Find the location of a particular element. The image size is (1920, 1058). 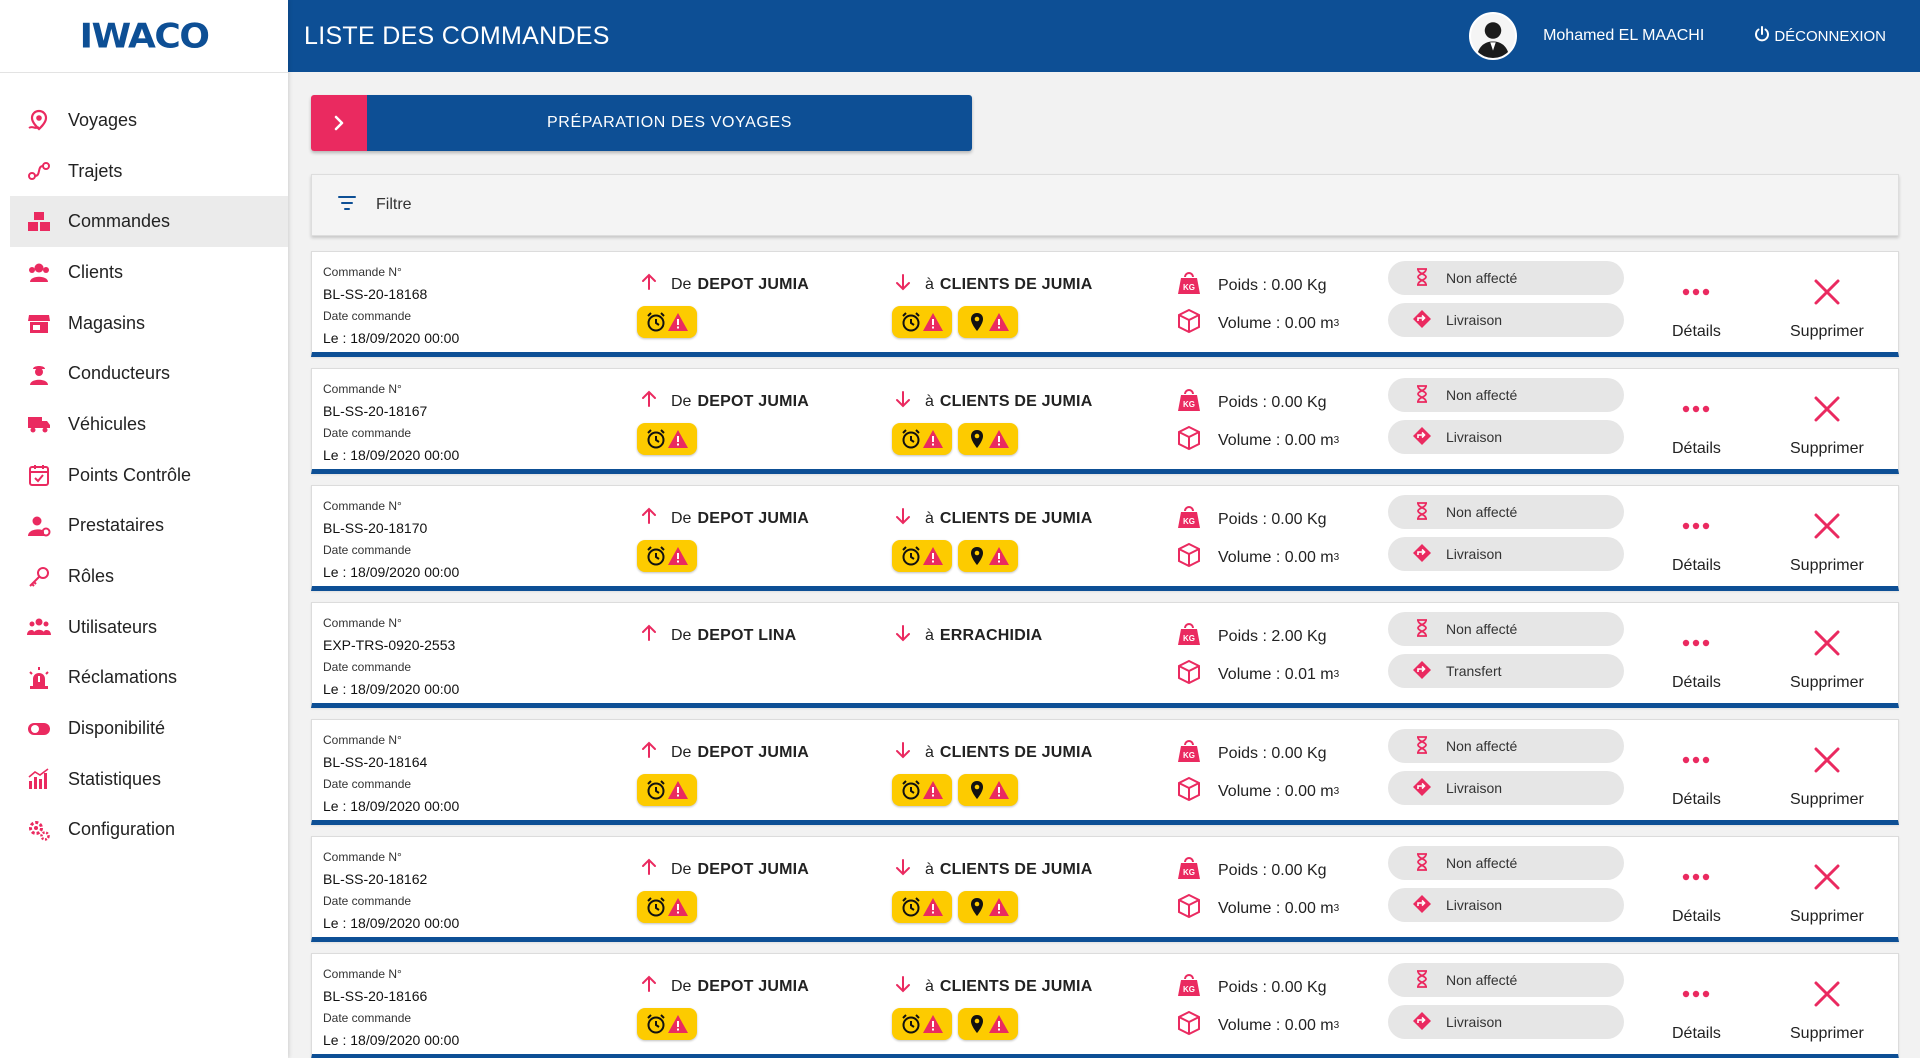

logout-button: DÉCONNEXION is located at coordinates (1820, 36).